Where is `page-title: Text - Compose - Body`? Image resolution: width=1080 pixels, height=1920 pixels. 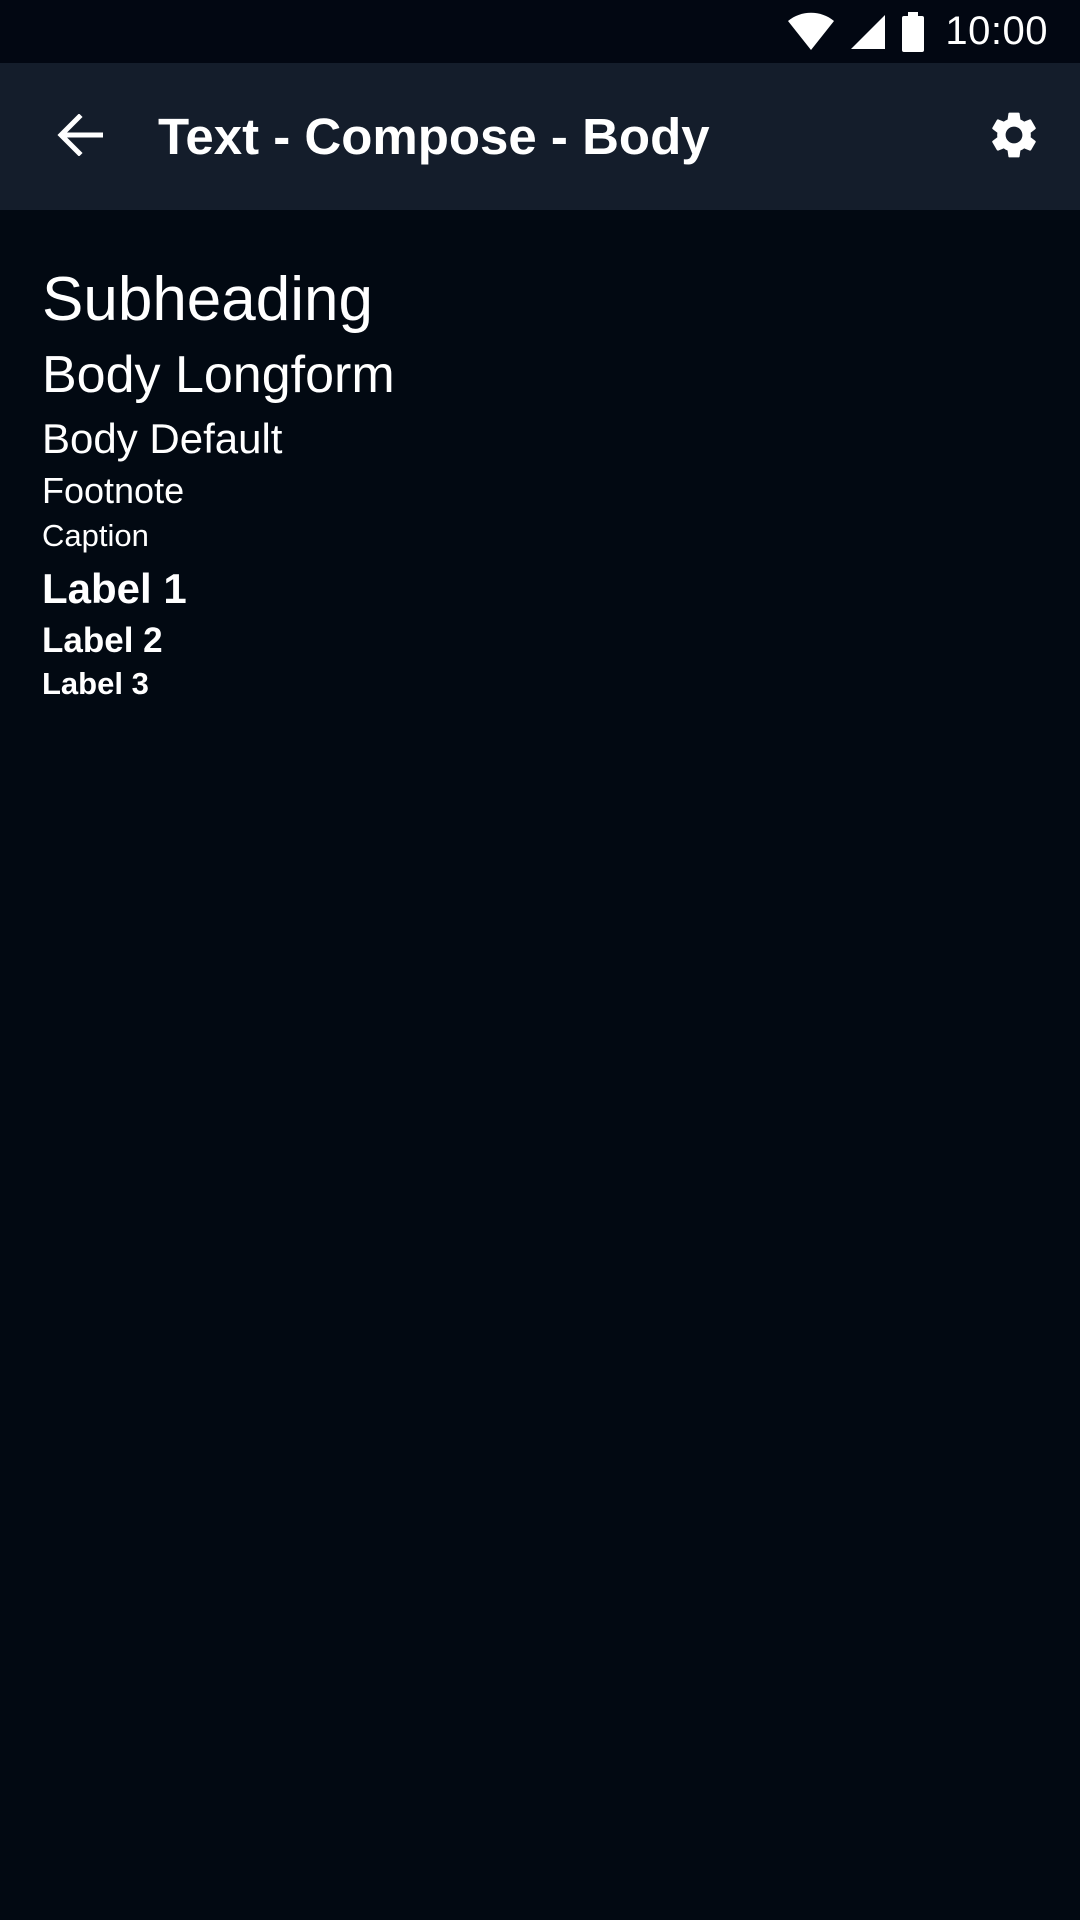 page-title: Text - Compose - Body is located at coordinates (434, 136).